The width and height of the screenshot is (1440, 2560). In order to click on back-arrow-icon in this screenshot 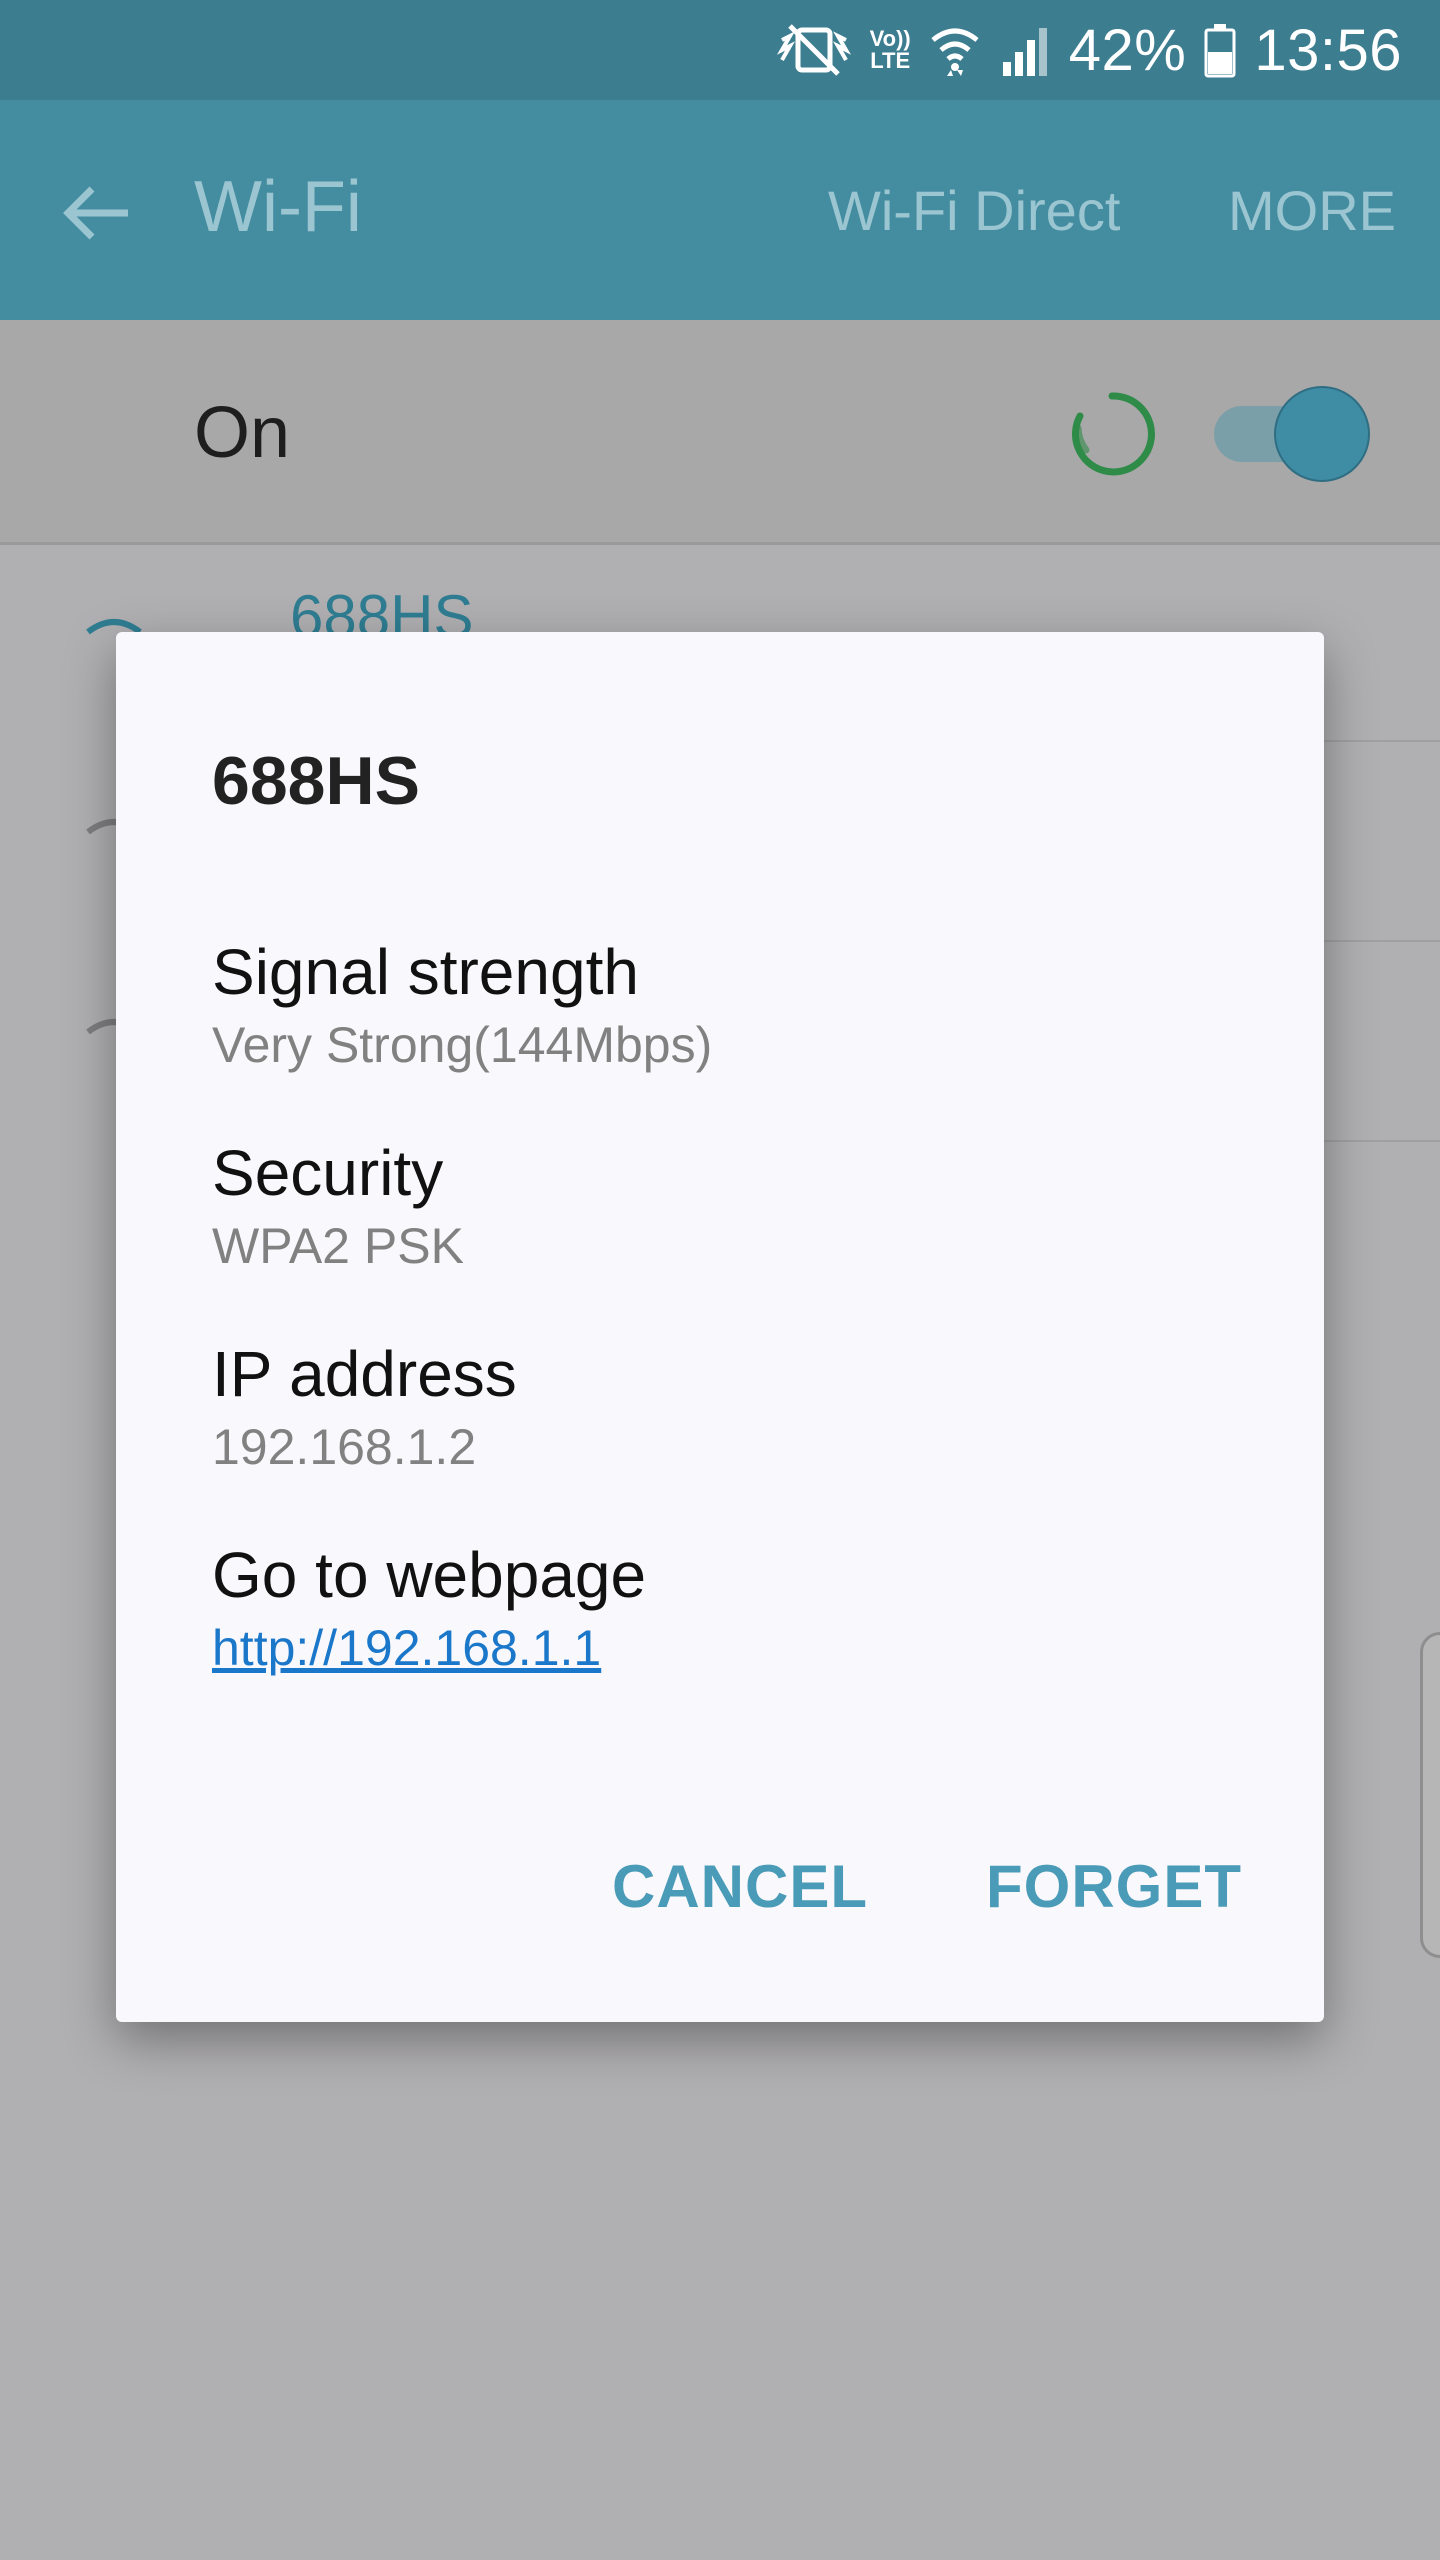, I will do `click(95, 213)`.